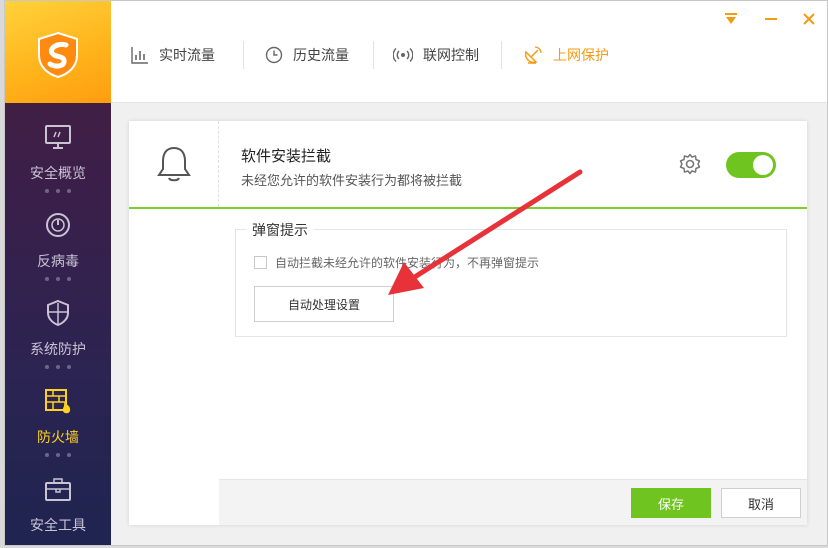 The height and width of the screenshot is (548, 828). I want to click on sidebar-item-security-tools: 安全工具, so click(58, 502).